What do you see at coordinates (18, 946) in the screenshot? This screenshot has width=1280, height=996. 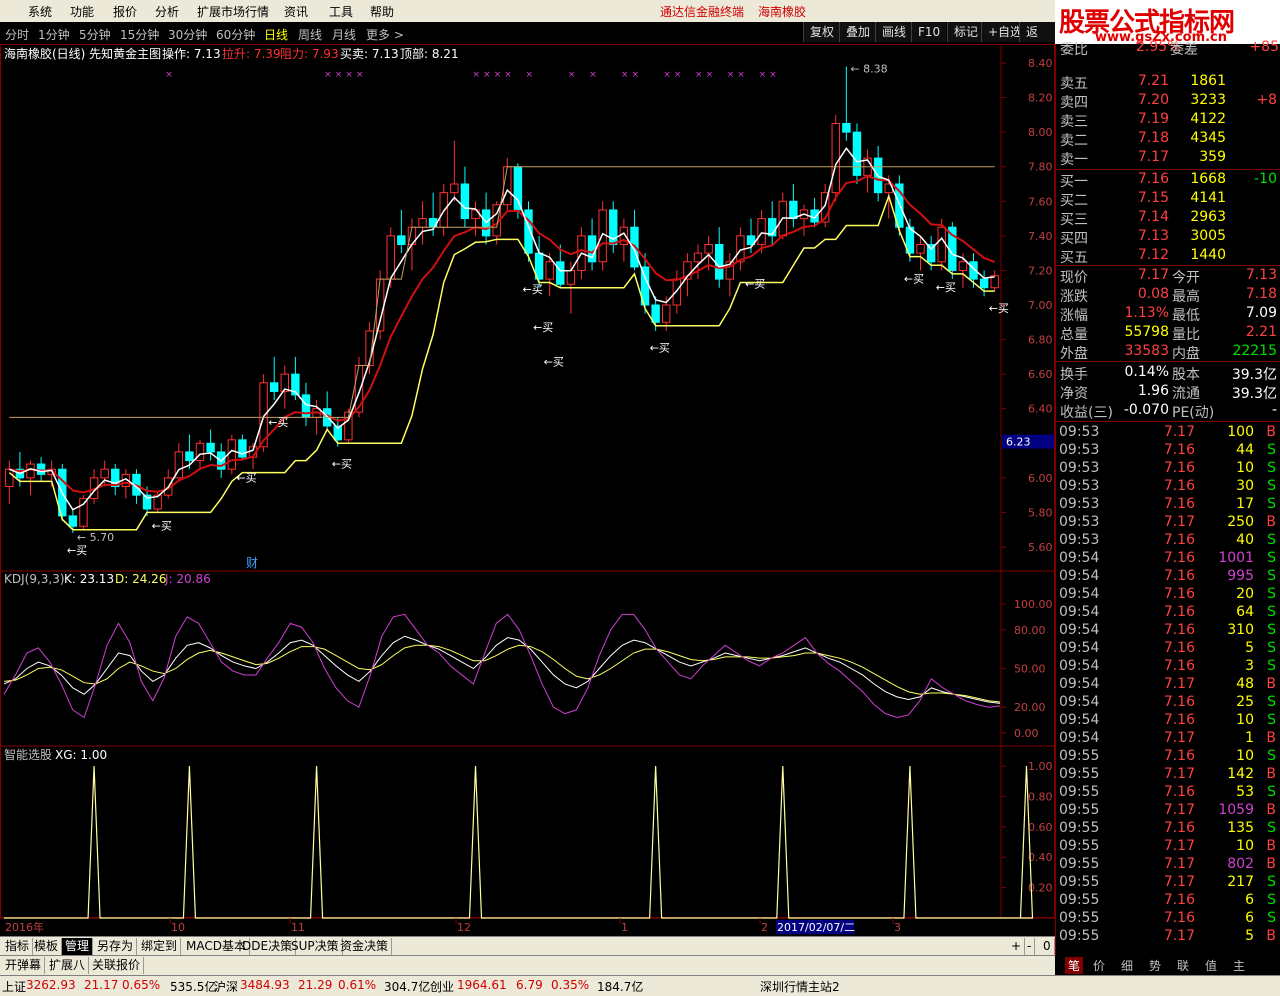 I see `indicator-tab: 指标` at bounding box center [18, 946].